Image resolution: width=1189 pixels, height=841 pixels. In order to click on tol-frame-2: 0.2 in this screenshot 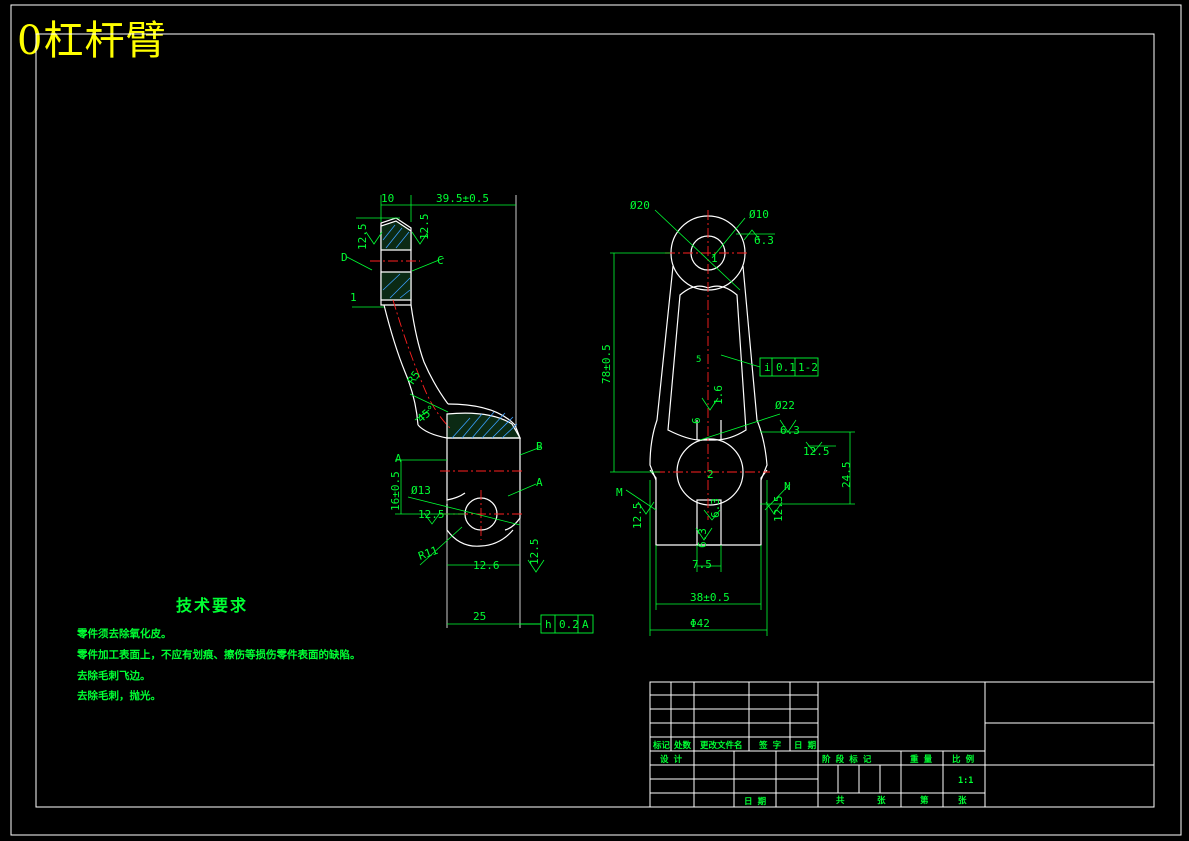, I will do `click(569, 624)`.